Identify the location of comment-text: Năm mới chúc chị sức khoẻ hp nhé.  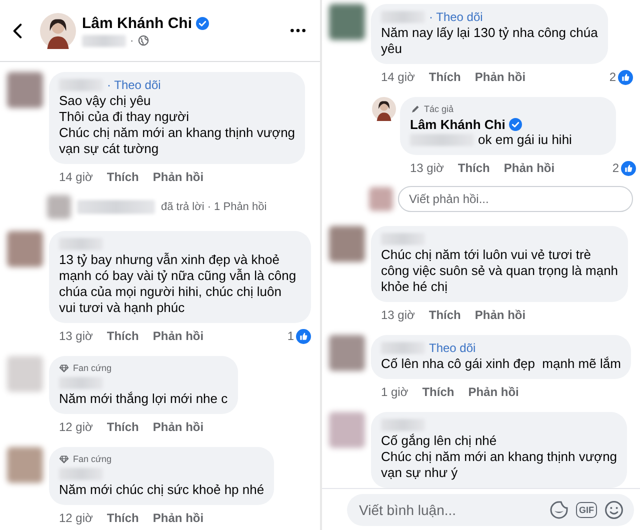
(161, 490).